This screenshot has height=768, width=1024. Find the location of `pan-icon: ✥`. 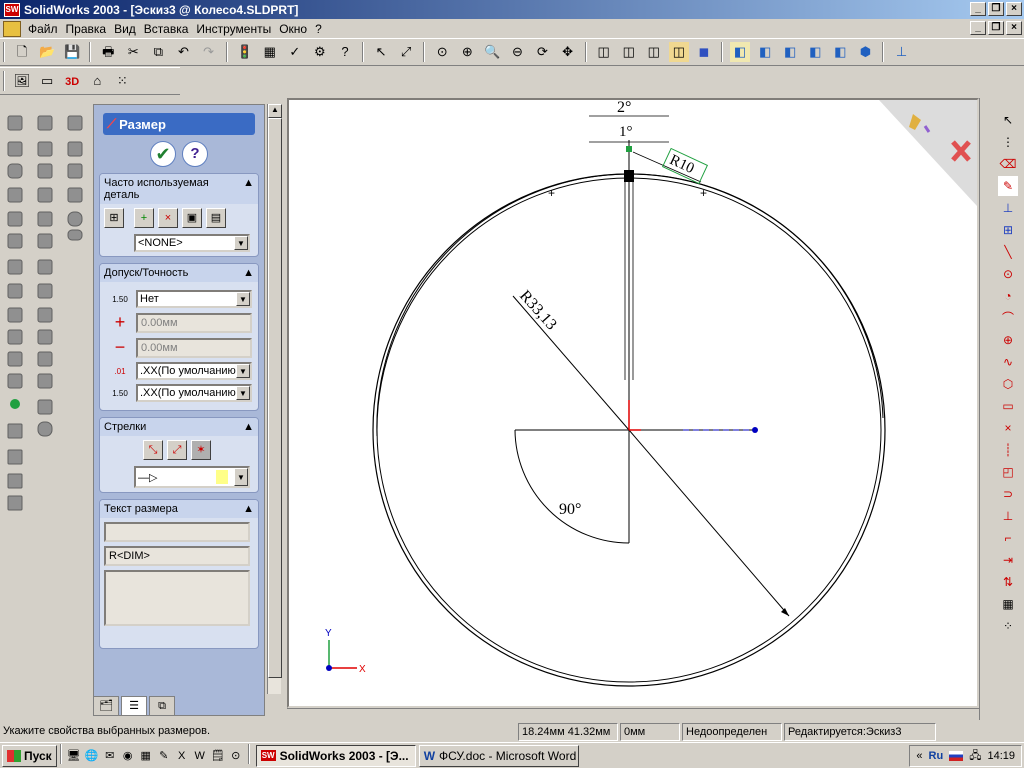

pan-icon: ✥ is located at coordinates (568, 52).